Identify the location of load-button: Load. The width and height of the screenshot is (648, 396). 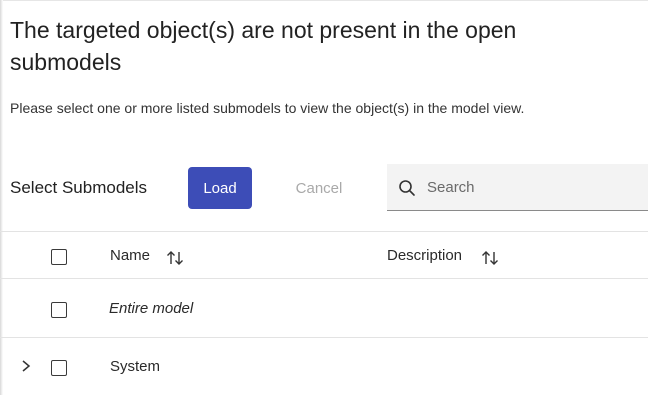
(220, 188).